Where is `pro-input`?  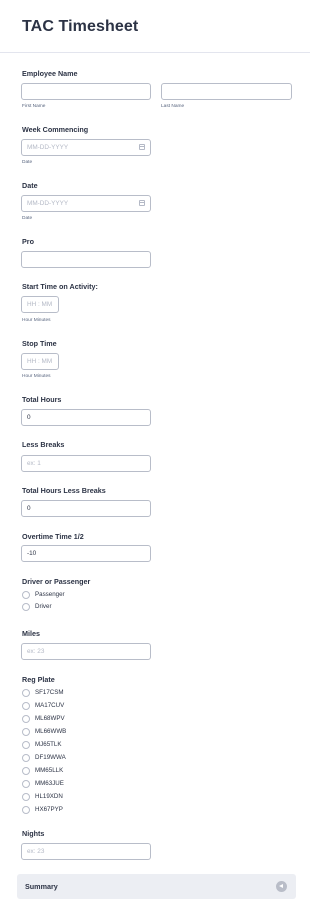
pro-input is located at coordinates (86, 259).